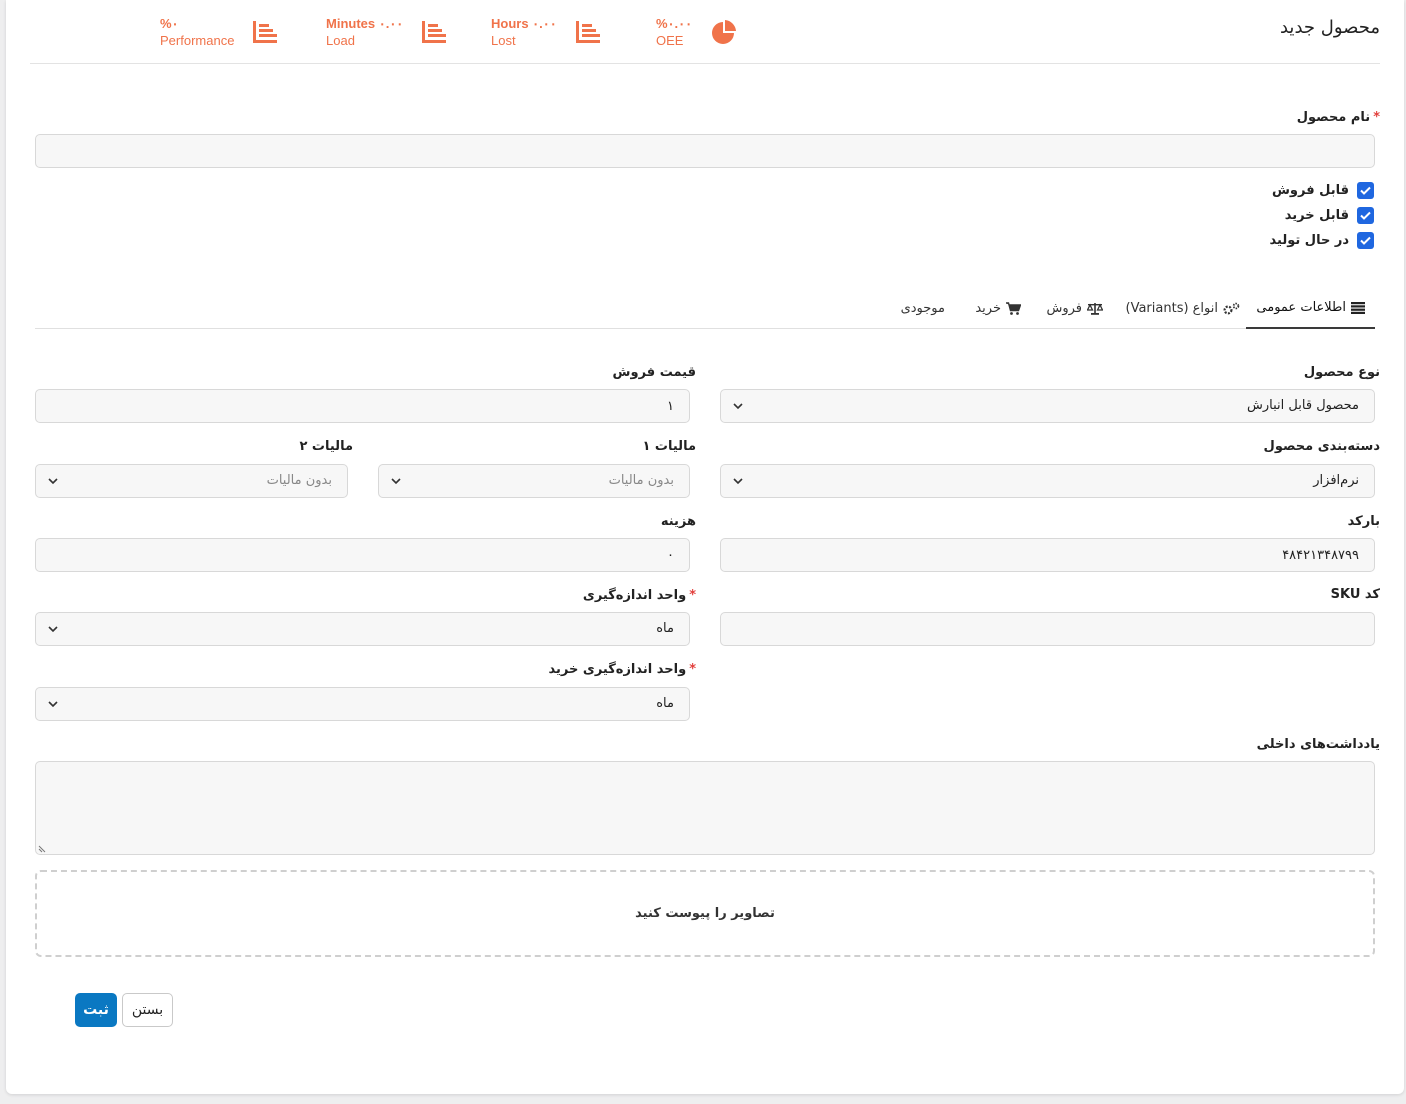 This screenshot has height=1104, width=1406. Describe the element at coordinates (362, 629) in the screenshot. I see `uom-select: ماه` at that location.